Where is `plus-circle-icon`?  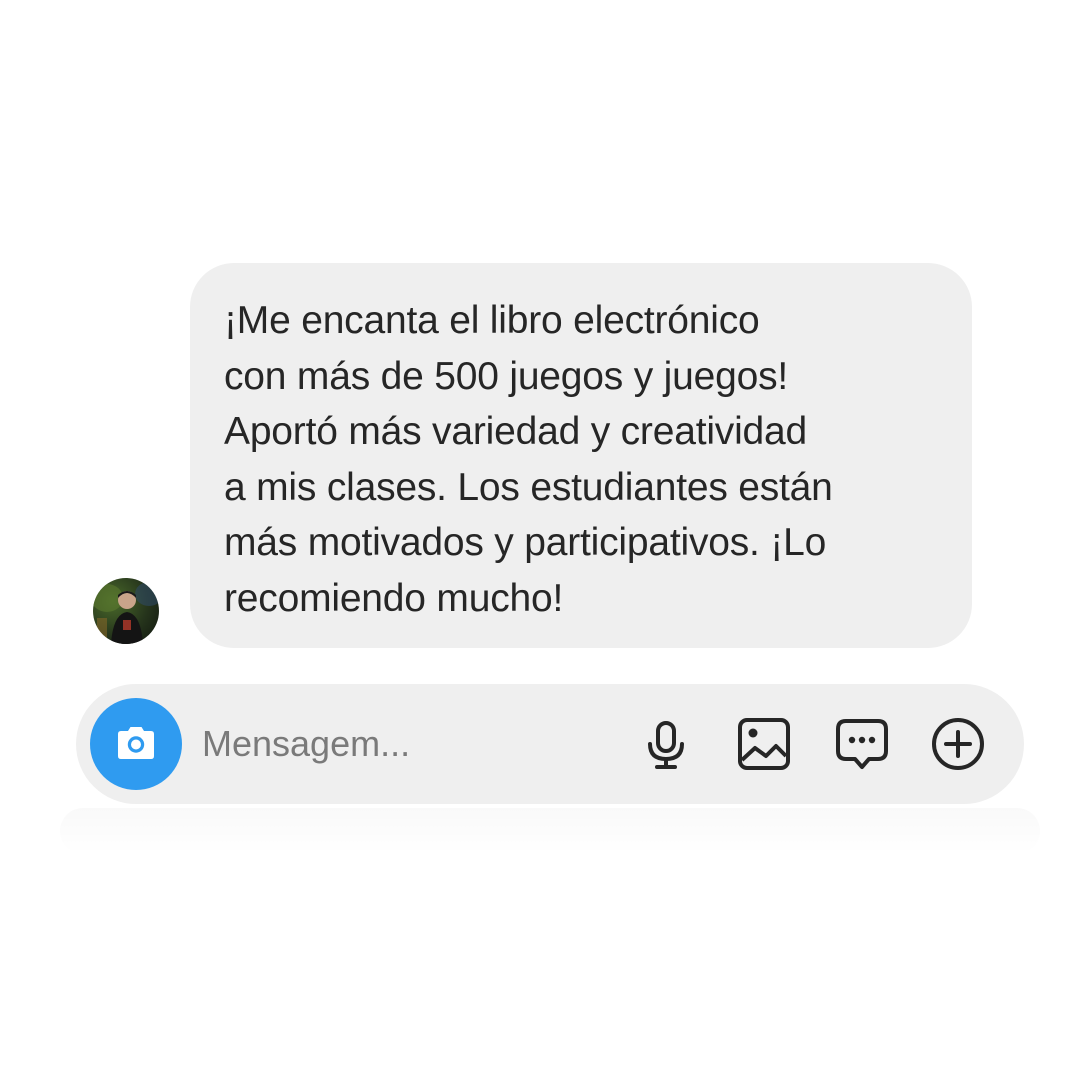
plus-circle-icon is located at coordinates (958, 744).